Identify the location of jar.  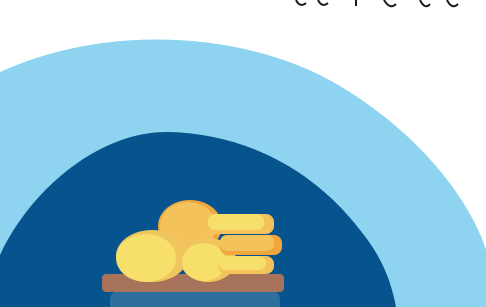
(193, 290).